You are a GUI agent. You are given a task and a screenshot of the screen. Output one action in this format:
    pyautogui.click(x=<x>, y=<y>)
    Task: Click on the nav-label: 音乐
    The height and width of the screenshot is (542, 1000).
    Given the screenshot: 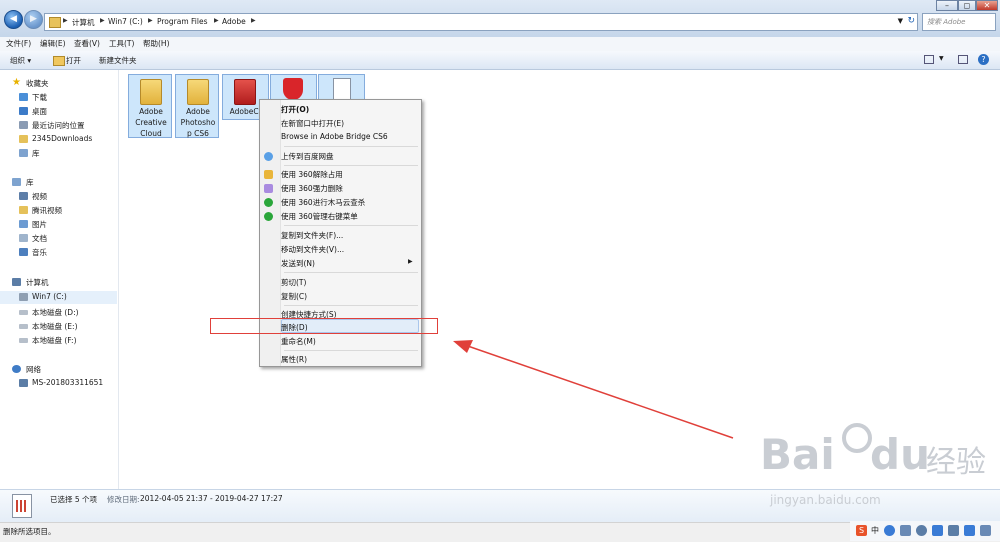 What is the action you would take?
    pyautogui.click(x=39, y=252)
    